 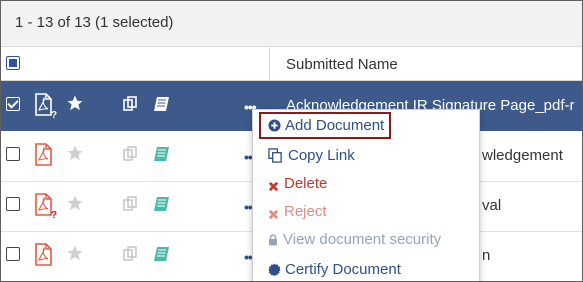 What do you see at coordinates (366, 212) in the screenshot?
I see `menu-item-reject: Reject` at bounding box center [366, 212].